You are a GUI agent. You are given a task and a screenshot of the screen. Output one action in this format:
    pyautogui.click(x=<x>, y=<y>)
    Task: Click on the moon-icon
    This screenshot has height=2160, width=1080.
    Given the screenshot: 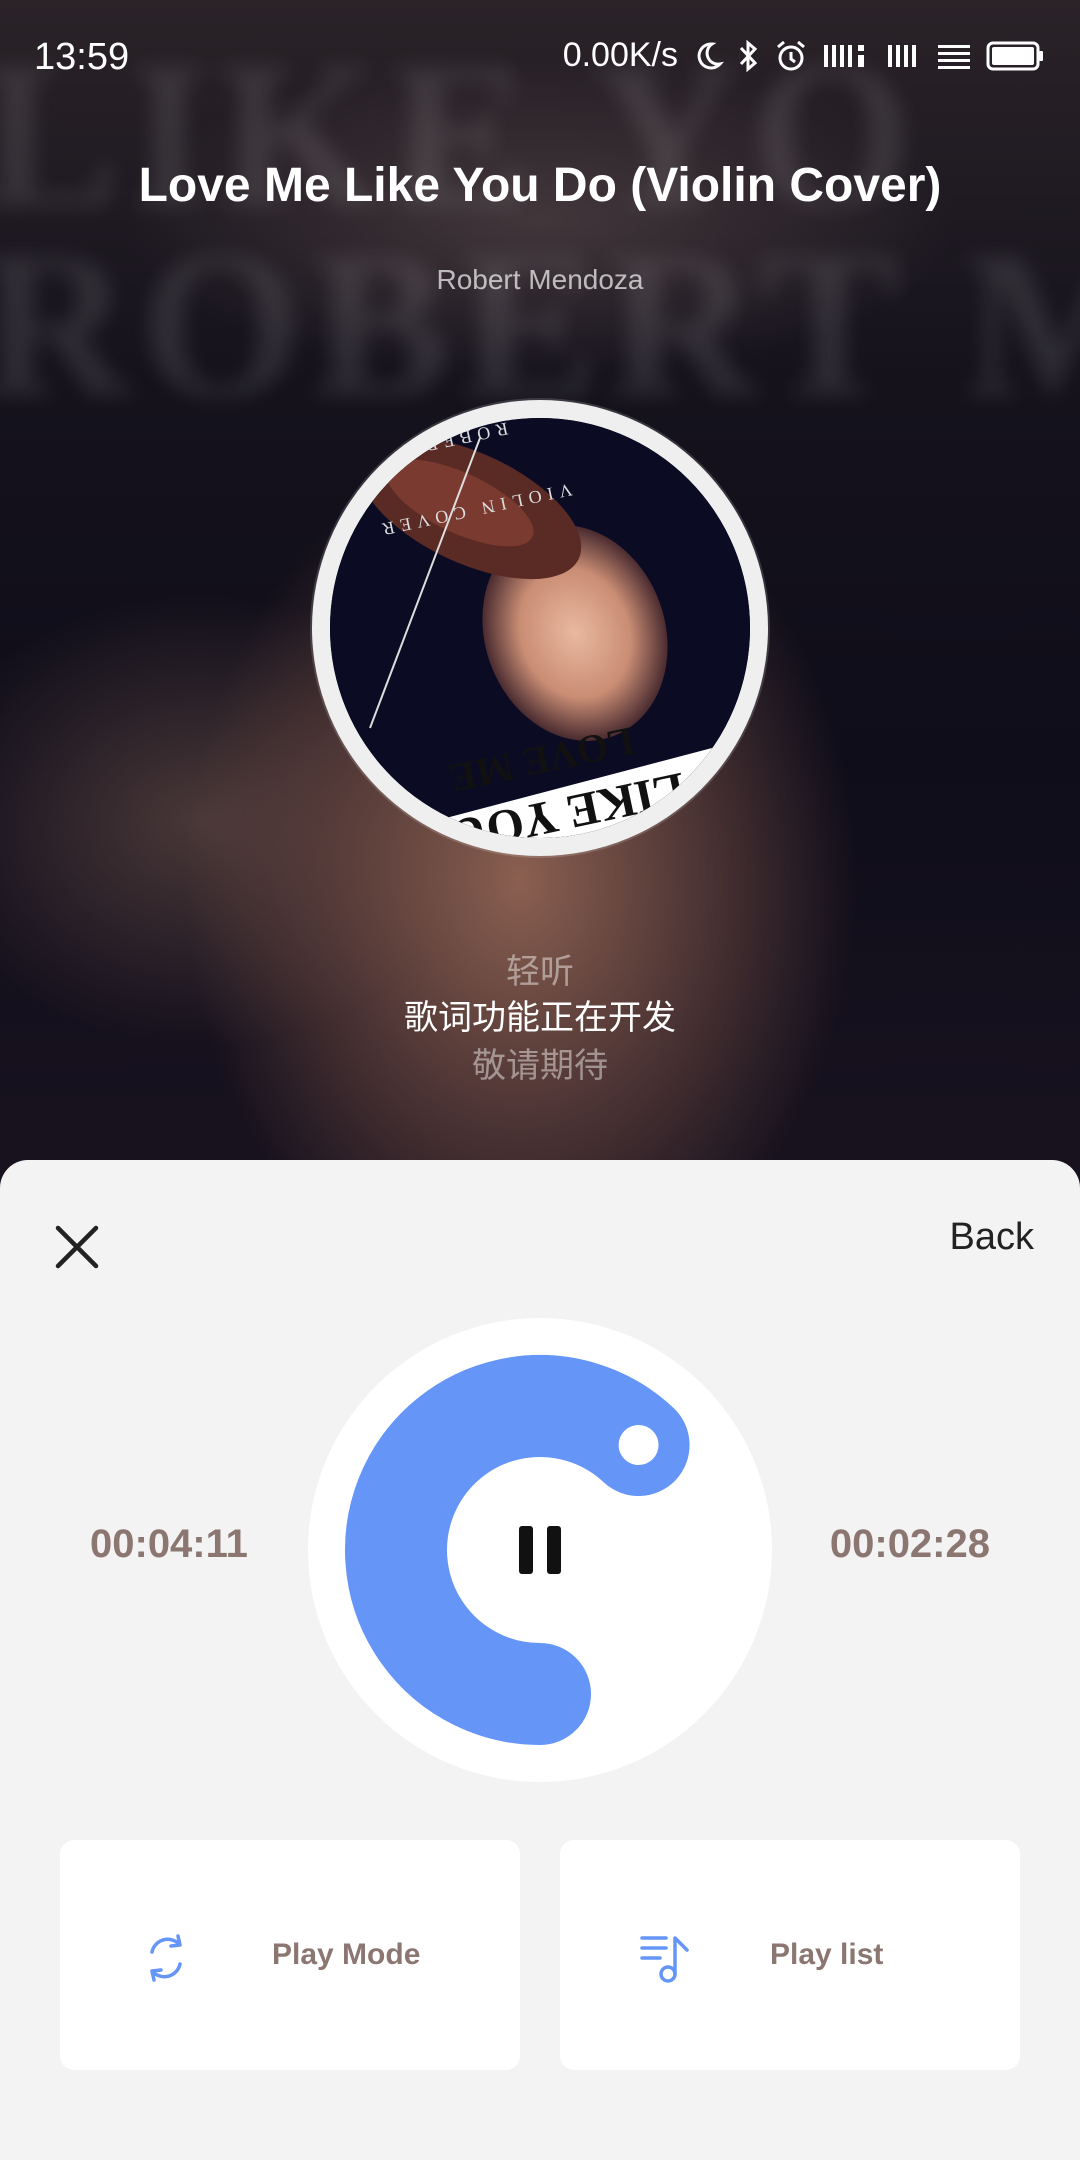 What is the action you would take?
    pyautogui.click(x=708, y=56)
    